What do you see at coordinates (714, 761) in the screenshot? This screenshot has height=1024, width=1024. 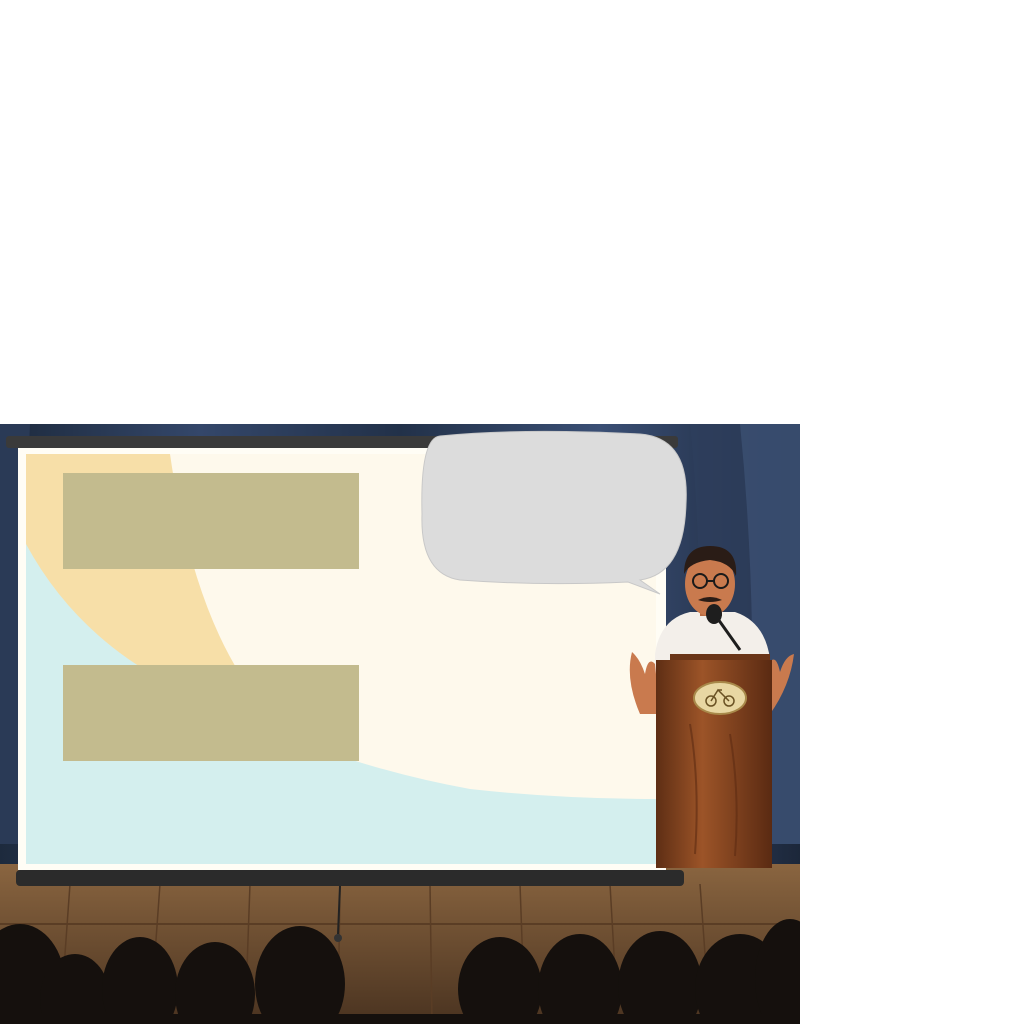 I see `podium` at bounding box center [714, 761].